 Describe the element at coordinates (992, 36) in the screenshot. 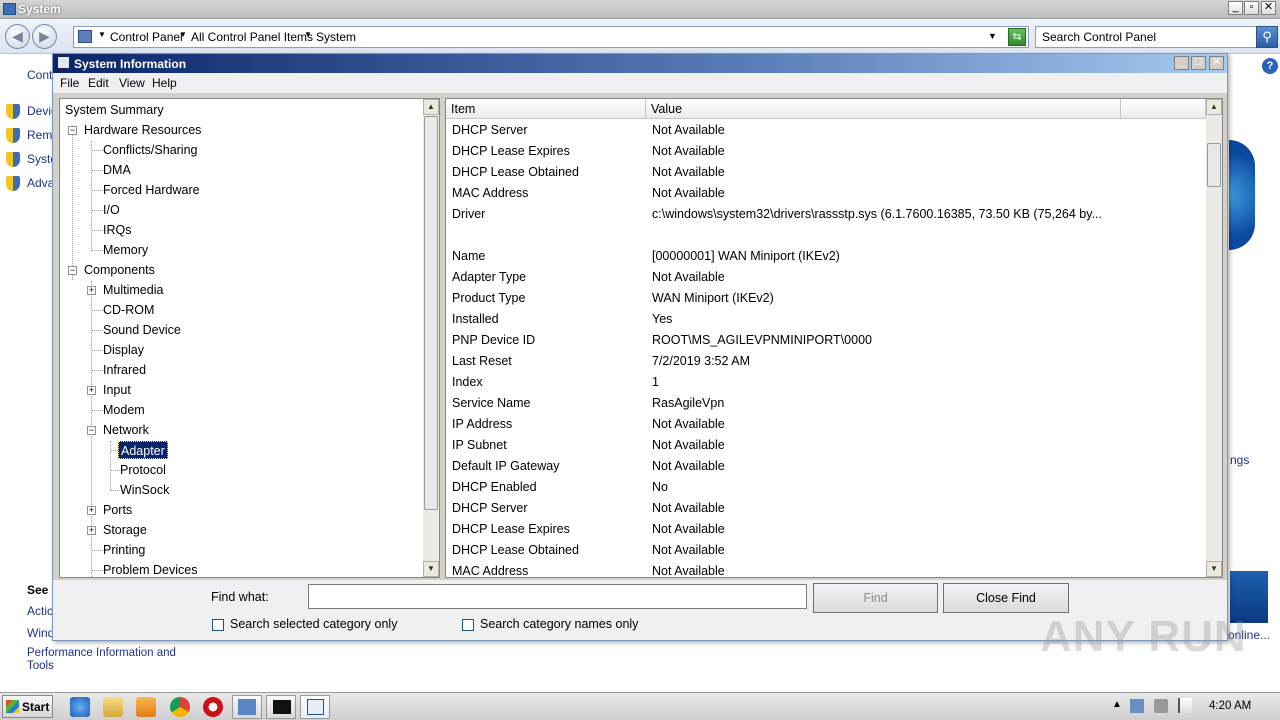

I see `address-dropdown-icon: ▼` at that location.